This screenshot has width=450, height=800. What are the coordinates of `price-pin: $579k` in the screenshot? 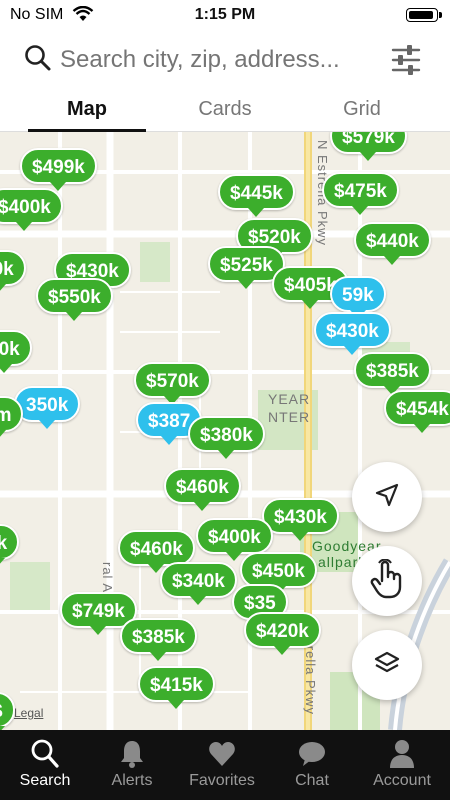 It's located at (368, 146).